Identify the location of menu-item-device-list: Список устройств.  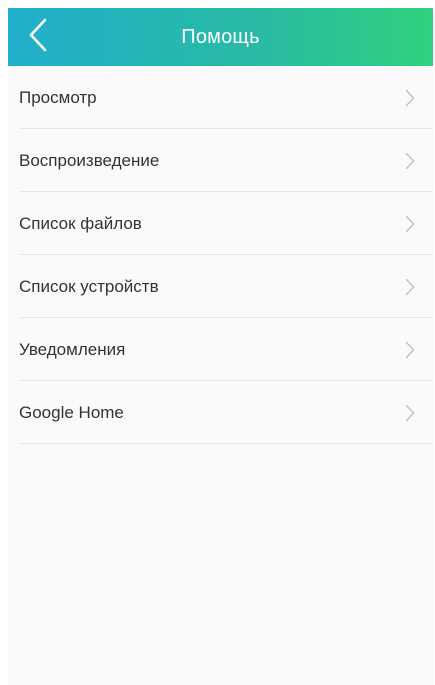
(220, 286).